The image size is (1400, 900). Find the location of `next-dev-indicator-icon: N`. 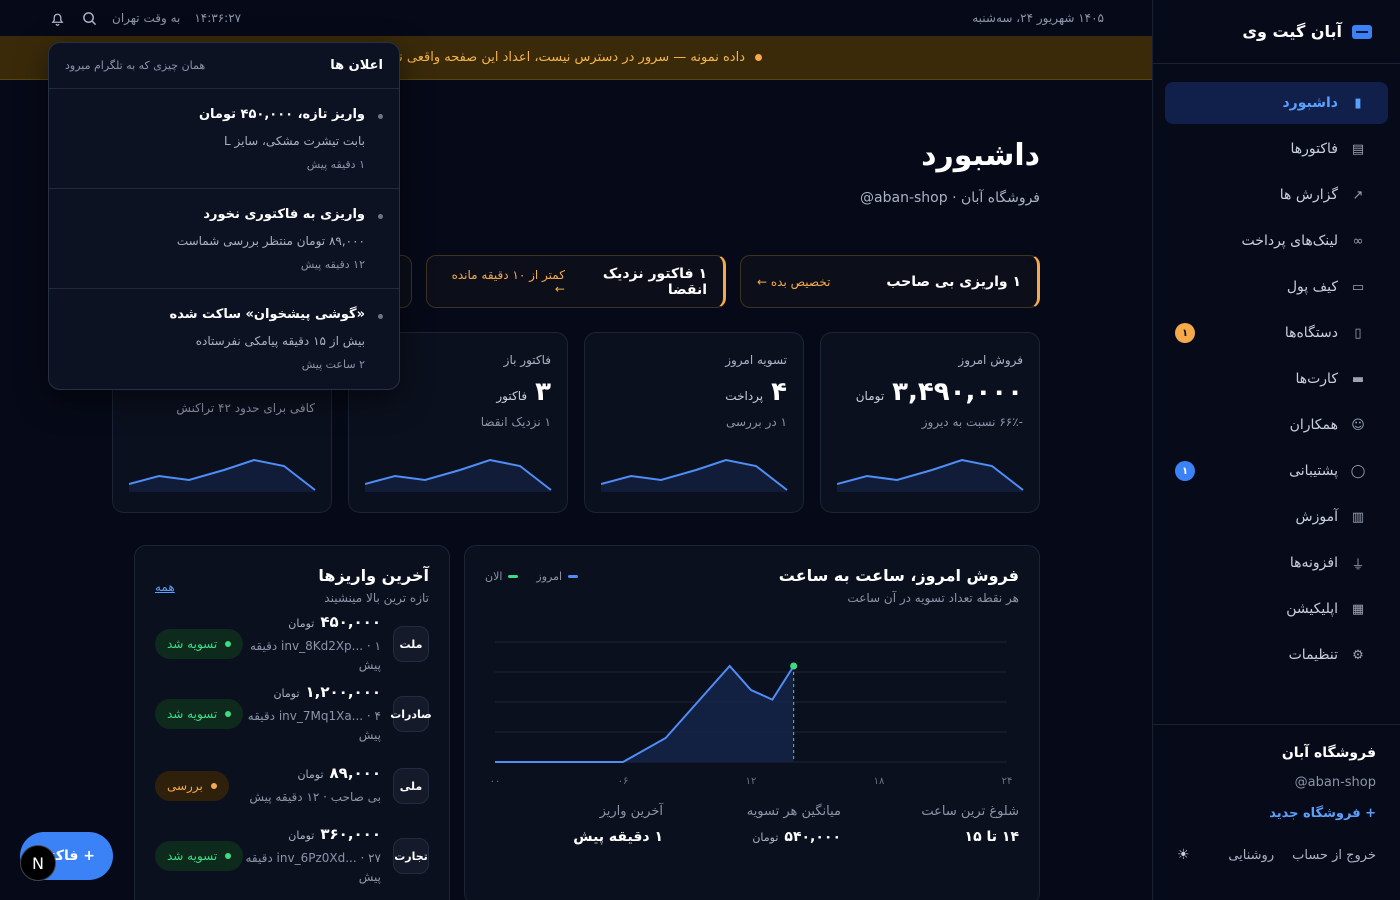

next-dev-indicator-icon: N is located at coordinates (38, 863).